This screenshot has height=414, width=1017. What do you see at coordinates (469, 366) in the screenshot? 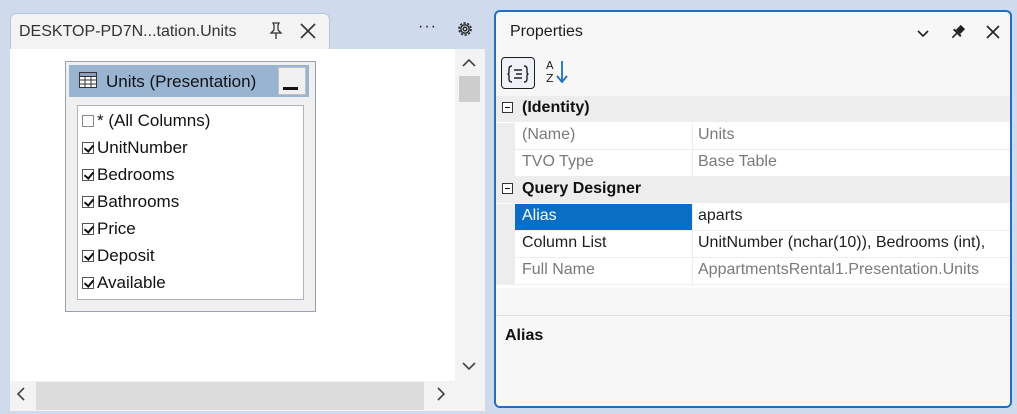
I see `scroll-down-icon` at bounding box center [469, 366].